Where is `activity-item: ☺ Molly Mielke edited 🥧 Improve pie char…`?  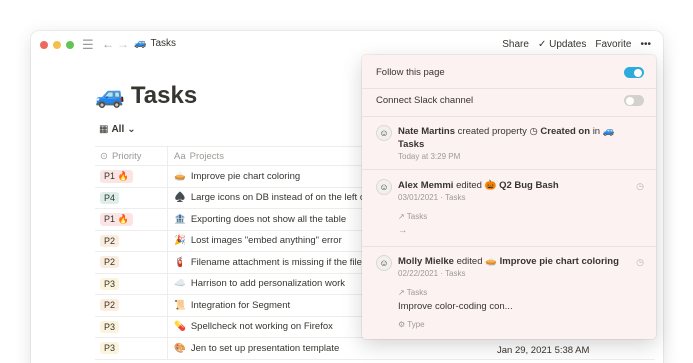 activity-item: ☺ Molly Mielke edited 🥧 Improve pie char… is located at coordinates (510, 297).